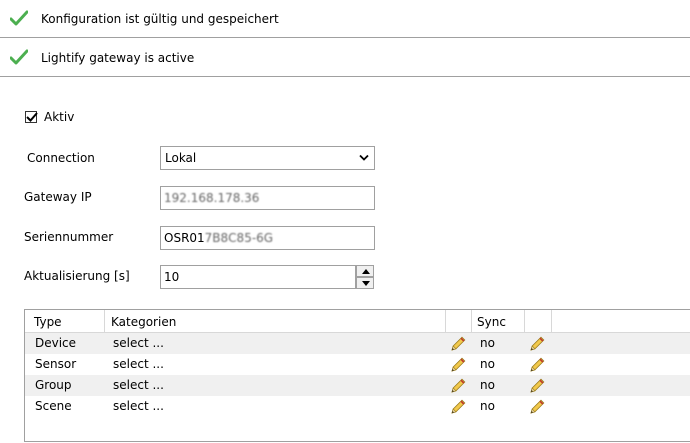 The width and height of the screenshot is (690, 443). What do you see at coordinates (53, 385) in the screenshot?
I see `cell-type: Group` at bounding box center [53, 385].